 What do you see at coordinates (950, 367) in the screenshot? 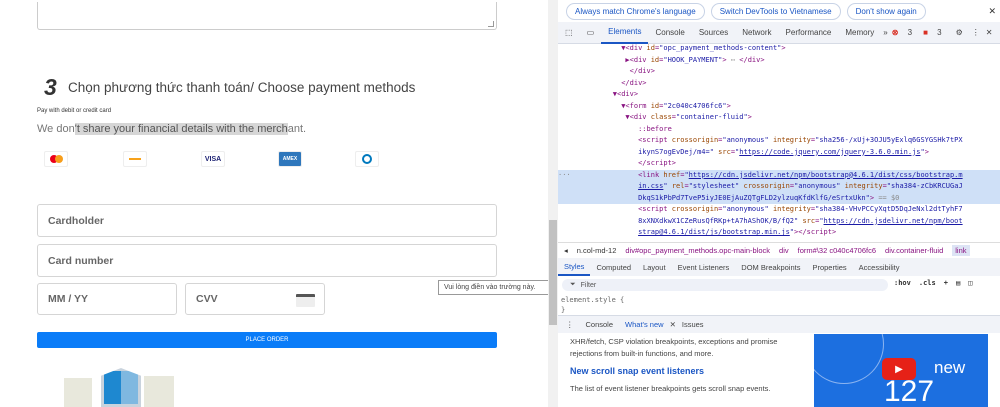
I see `video-new-label: new` at bounding box center [950, 367].